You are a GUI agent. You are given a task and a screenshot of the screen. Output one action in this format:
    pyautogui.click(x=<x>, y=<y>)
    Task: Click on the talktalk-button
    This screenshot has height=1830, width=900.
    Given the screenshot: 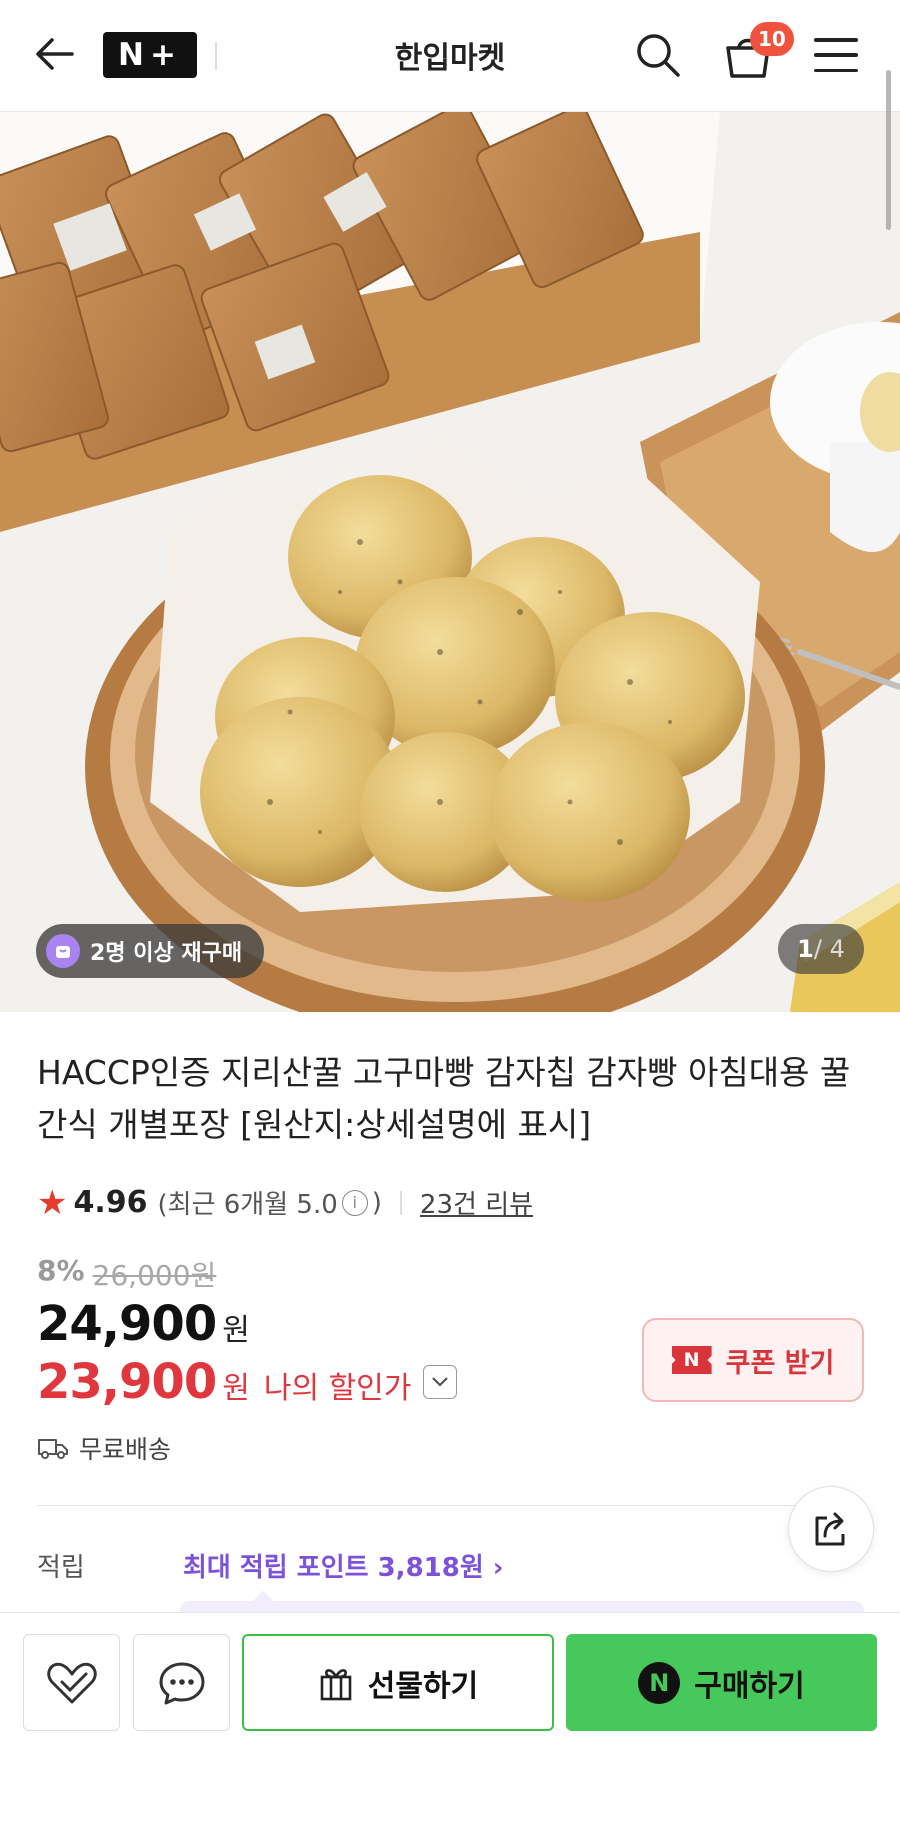 What is the action you would take?
    pyautogui.click(x=181, y=1682)
    